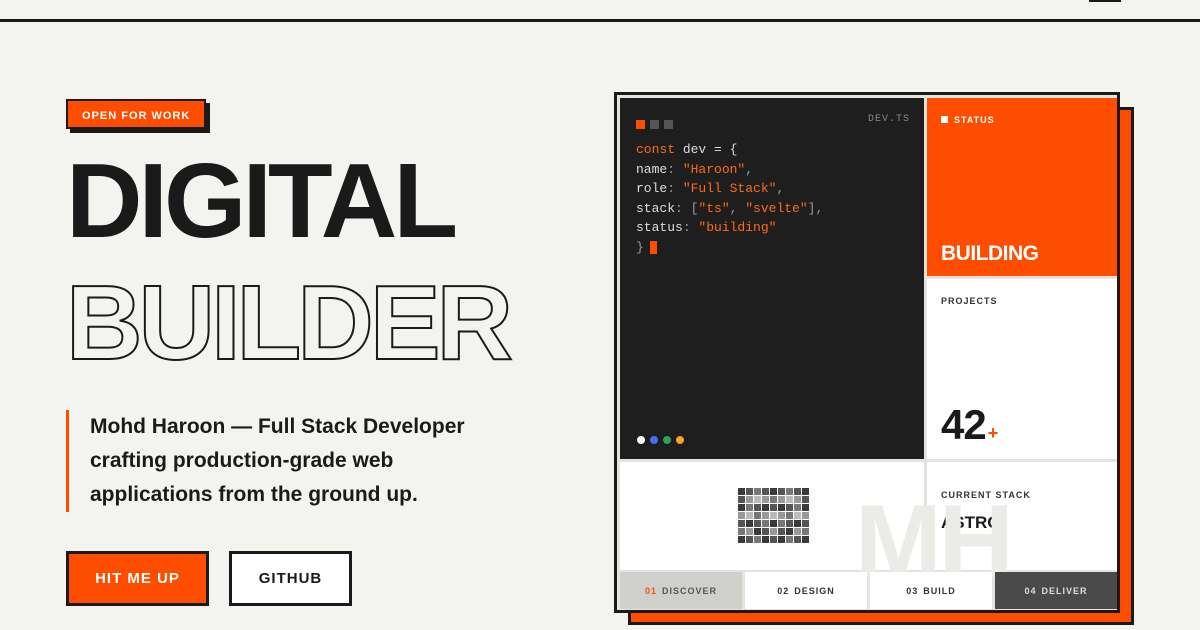 The width and height of the screenshot is (1200, 630). What do you see at coordinates (262, 201) in the screenshot?
I see `hero-title-line-1: DIGITAL` at bounding box center [262, 201].